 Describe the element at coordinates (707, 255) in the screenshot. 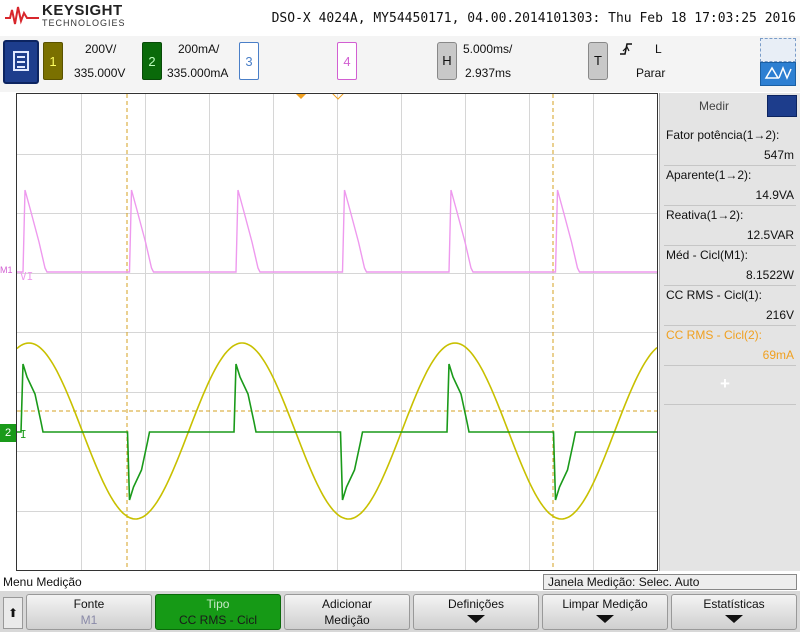

I see `measurement-4-label: Méd - Cicl(M1):` at that location.